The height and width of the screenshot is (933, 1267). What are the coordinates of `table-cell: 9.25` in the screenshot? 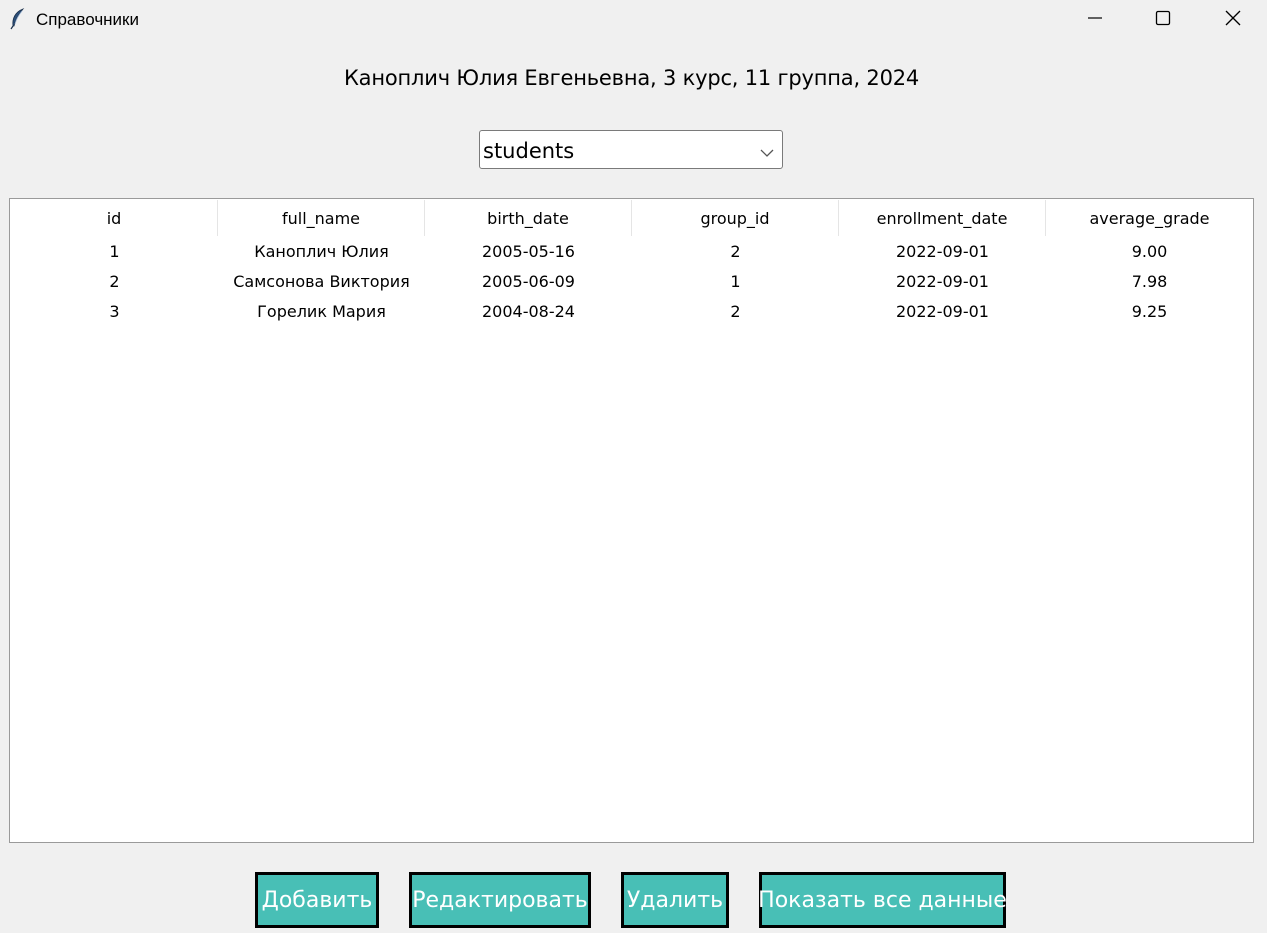 It's located at (1149, 311).